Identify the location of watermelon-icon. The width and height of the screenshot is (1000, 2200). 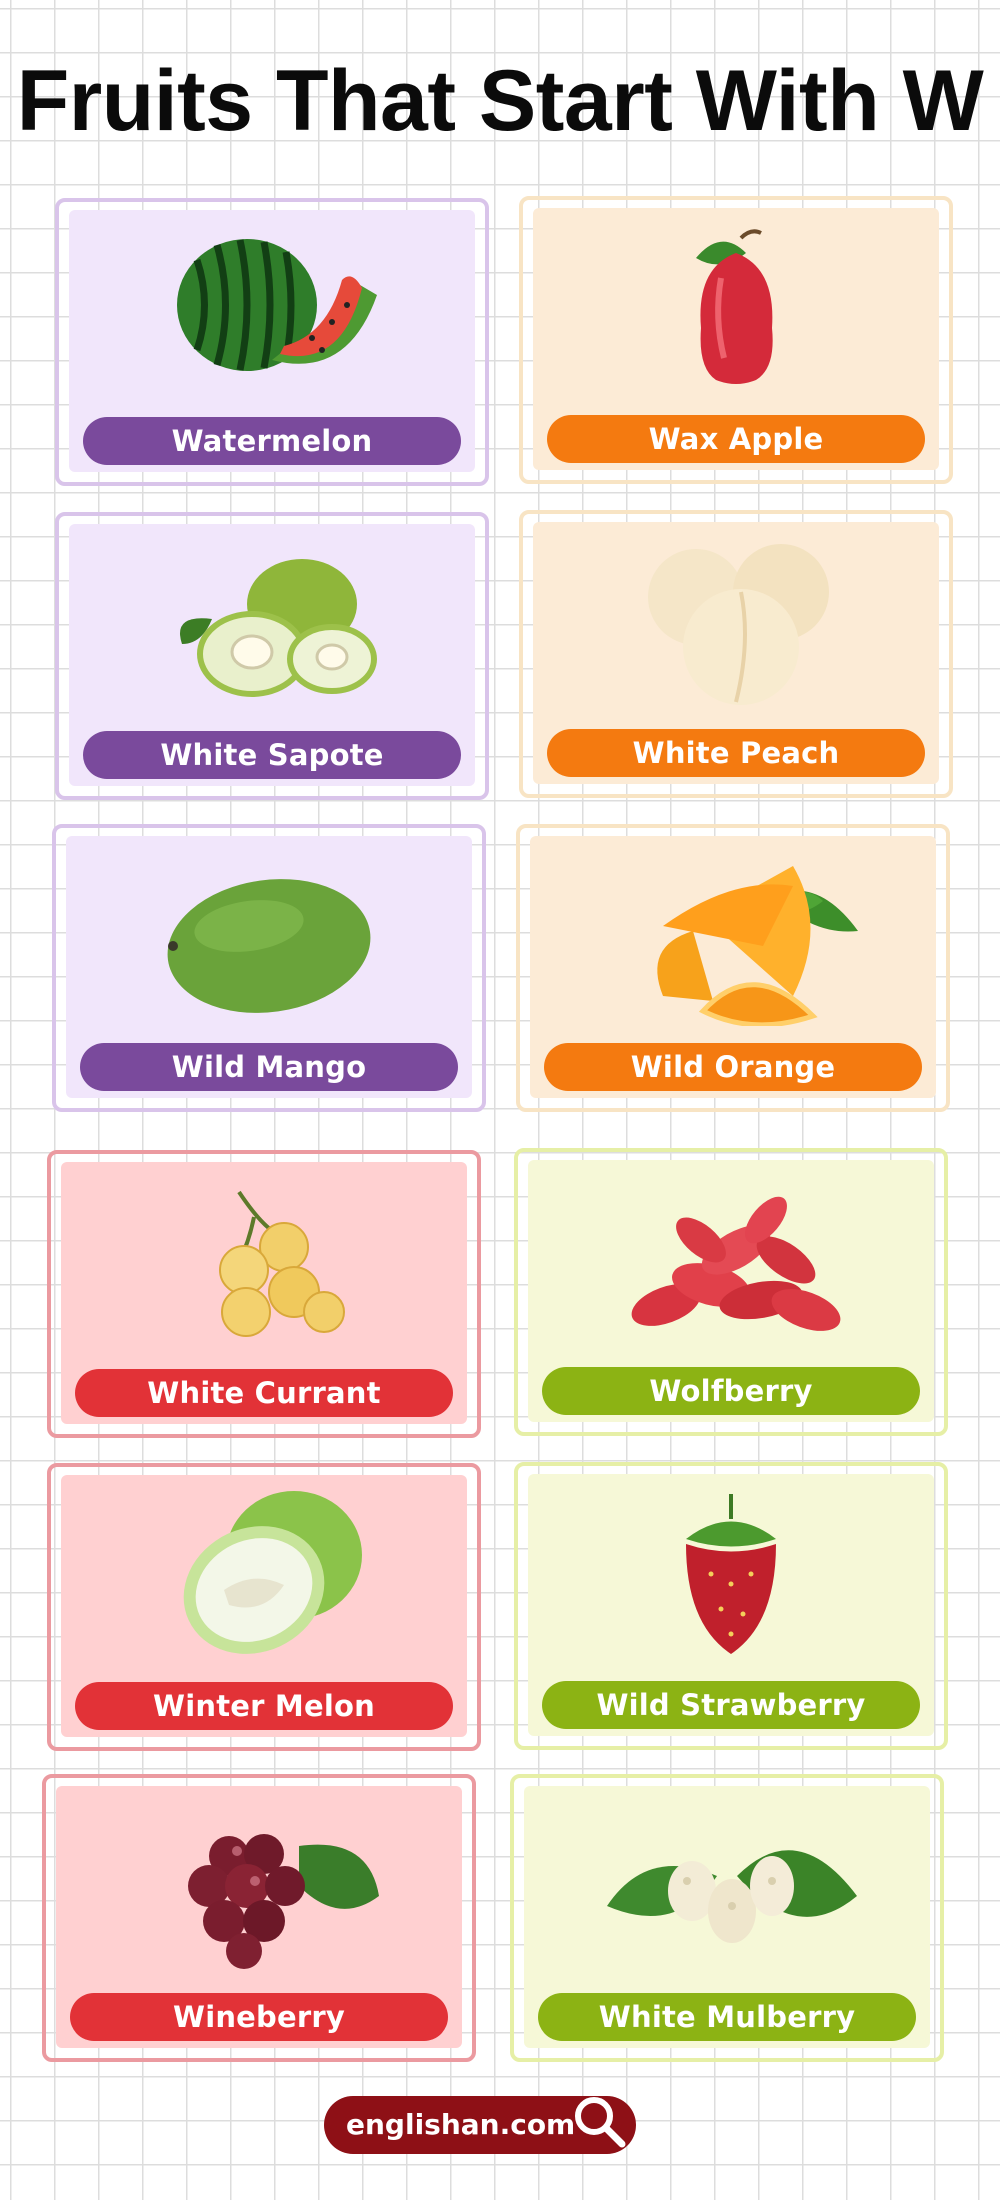
(277, 305).